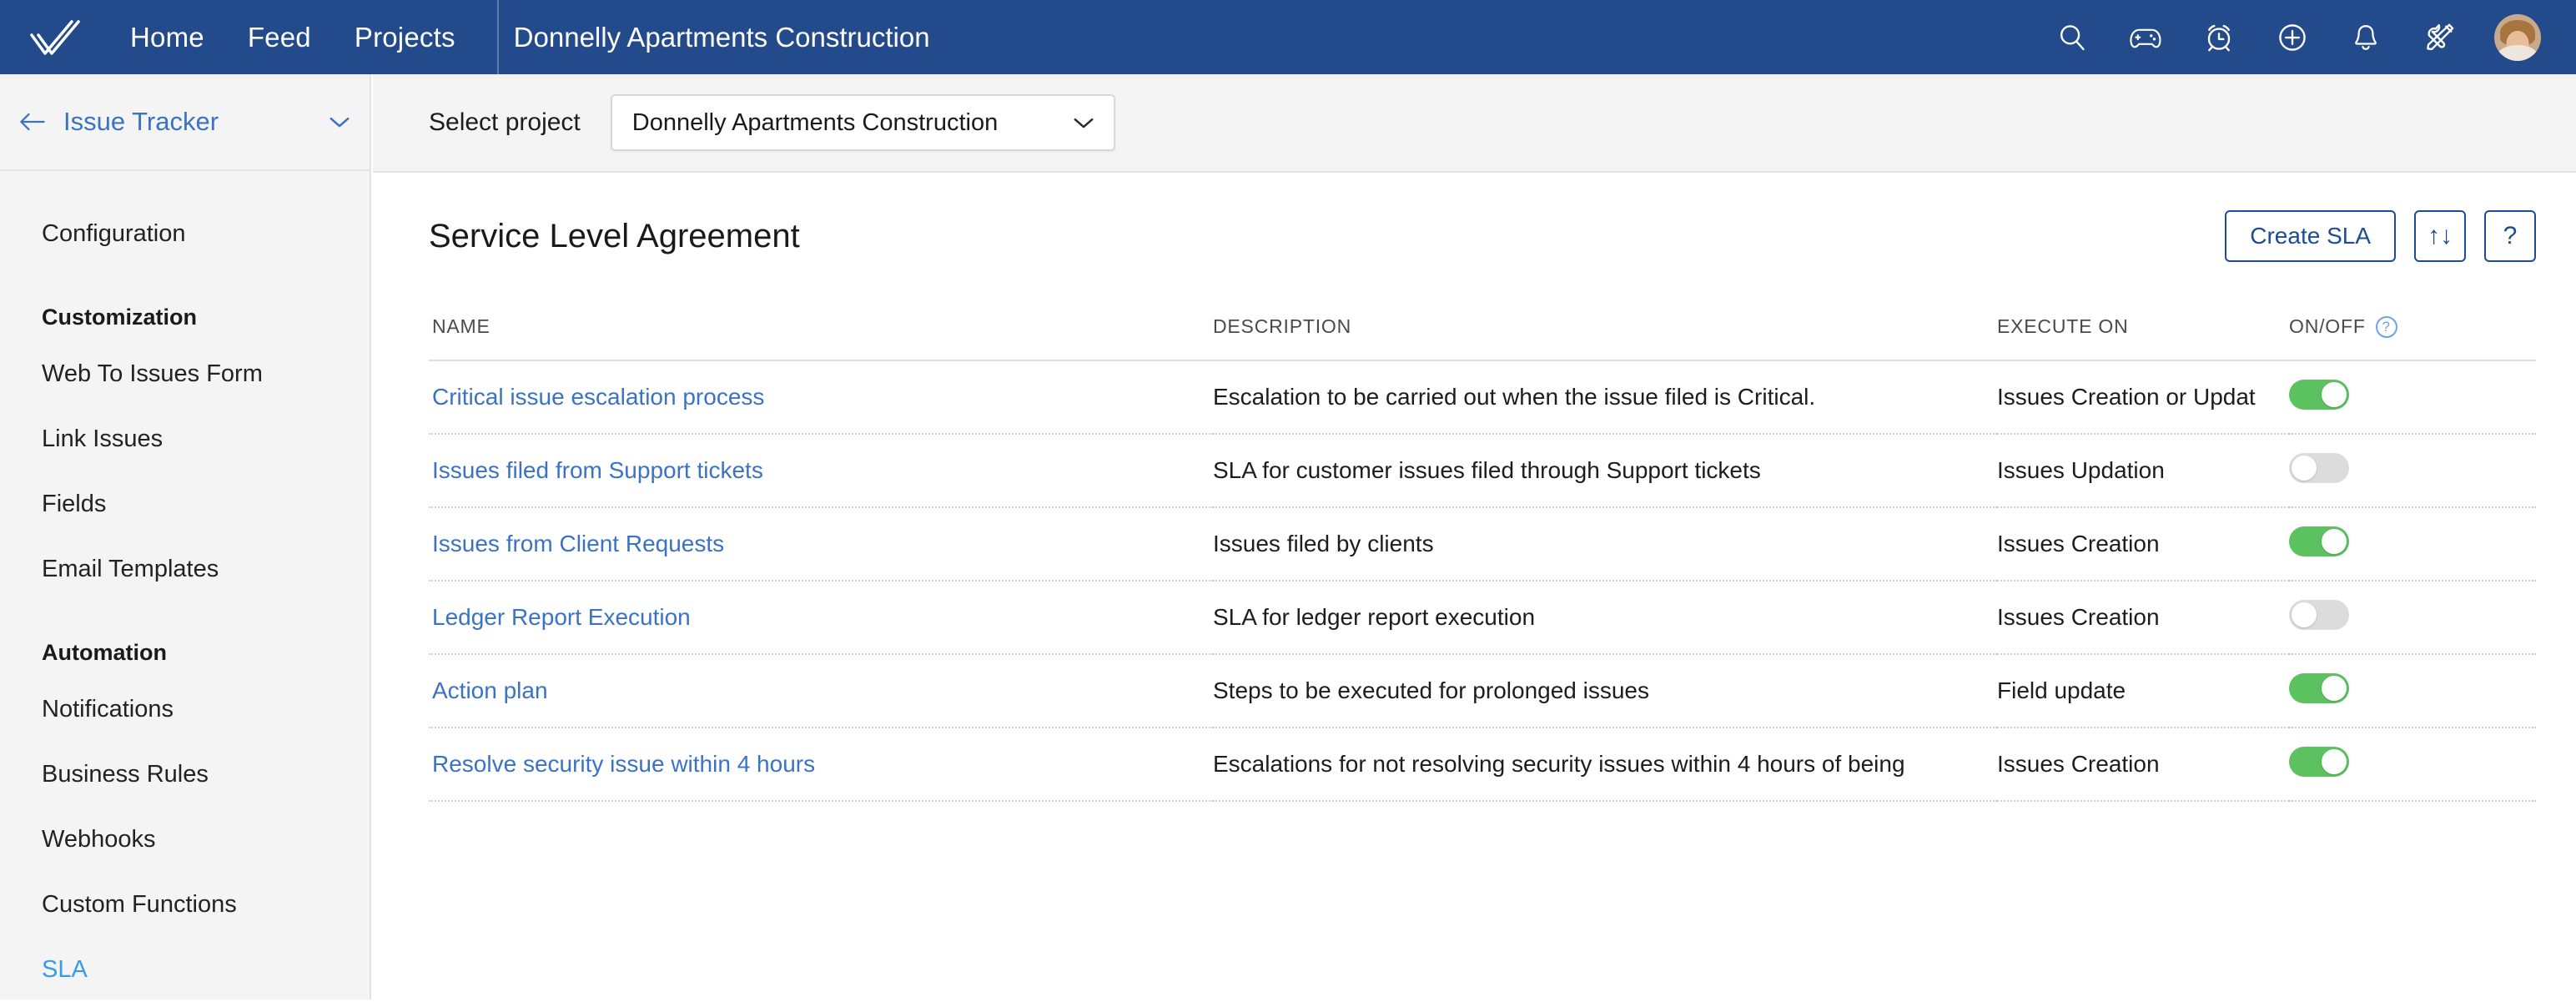 This screenshot has width=2576, height=1002. What do you see at coordinates (405, 37) in the screenshot?
I see `nav-item-projects: Projects` at bounding box center [405, 37].